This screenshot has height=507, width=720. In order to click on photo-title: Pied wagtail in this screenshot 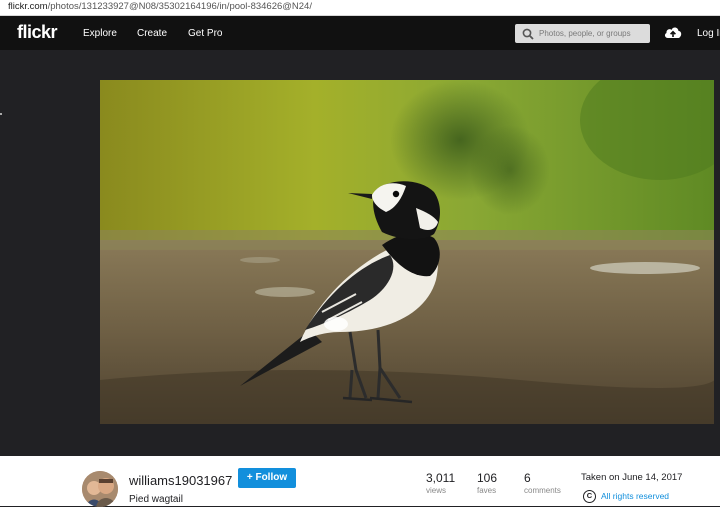, I will do `click(156, 499)`.